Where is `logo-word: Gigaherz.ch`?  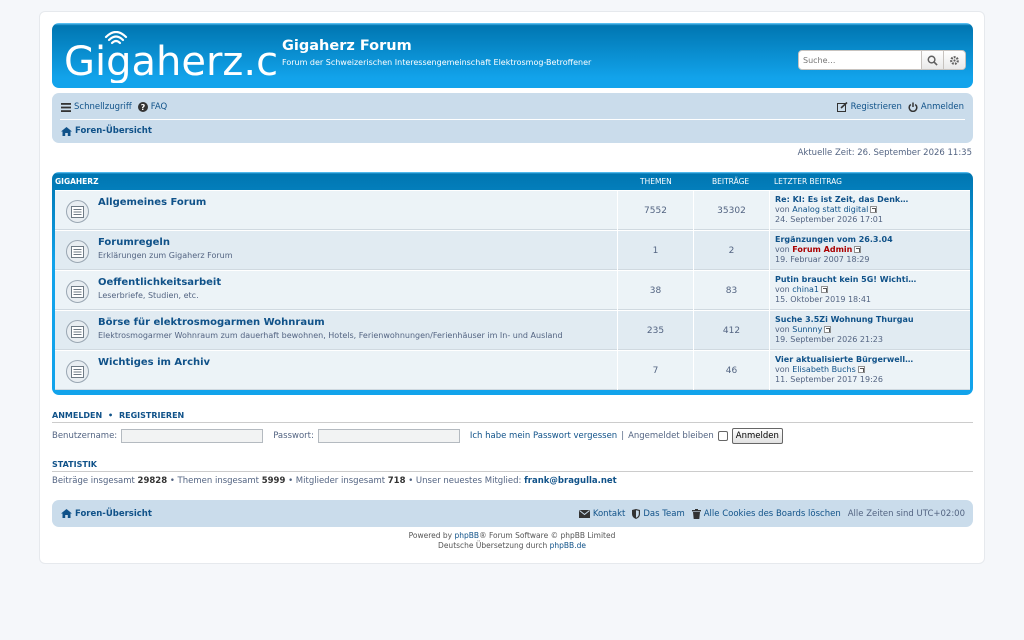 logo-word: Gigaherz.ch is located at coordinates (170, 61).